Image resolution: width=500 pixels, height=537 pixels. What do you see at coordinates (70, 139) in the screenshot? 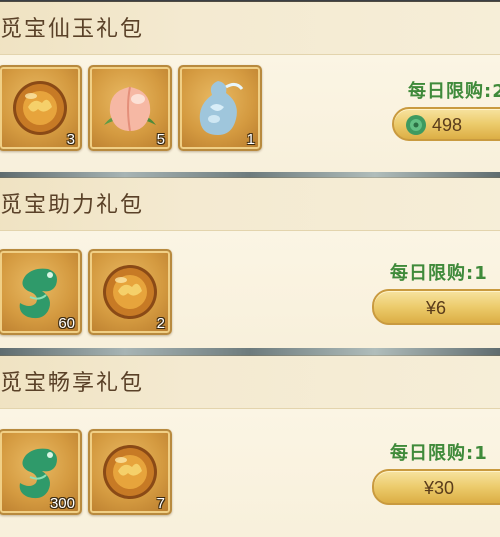
I see `item-count: 3` at bounding box center [70, 139].